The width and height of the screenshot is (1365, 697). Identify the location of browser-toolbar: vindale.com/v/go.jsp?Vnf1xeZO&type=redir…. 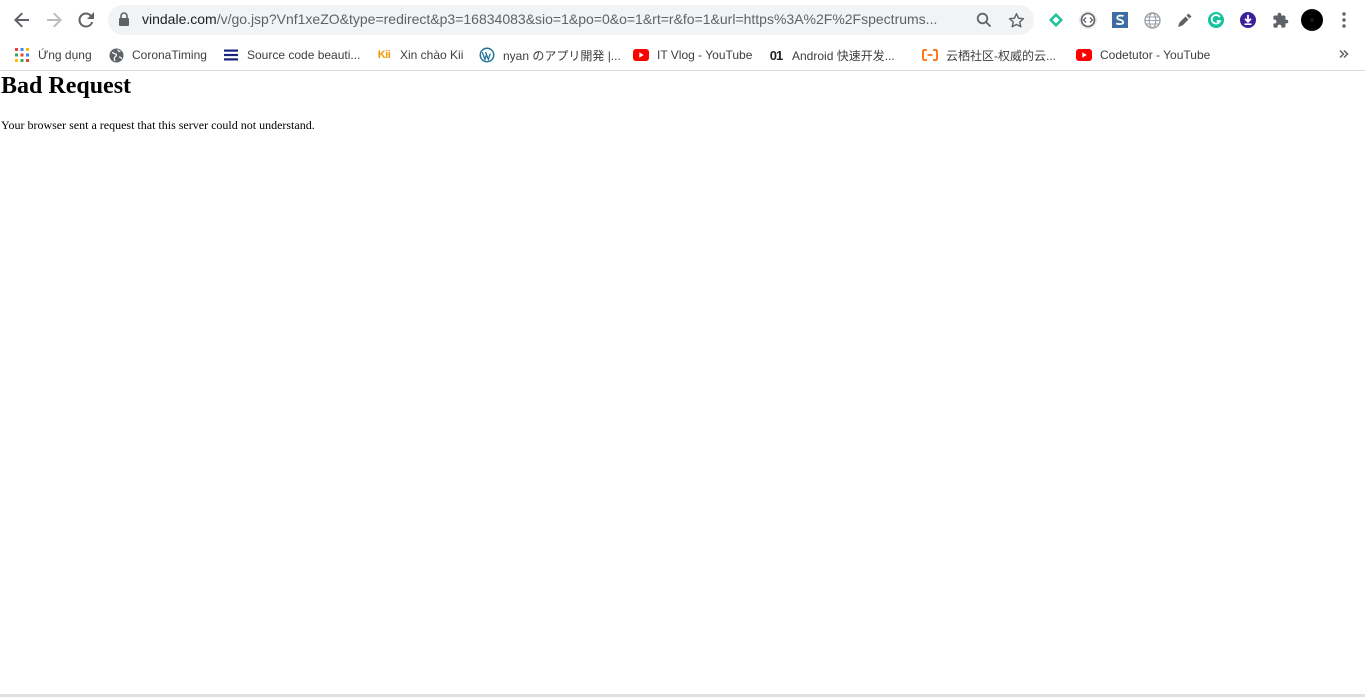
(682, 20).